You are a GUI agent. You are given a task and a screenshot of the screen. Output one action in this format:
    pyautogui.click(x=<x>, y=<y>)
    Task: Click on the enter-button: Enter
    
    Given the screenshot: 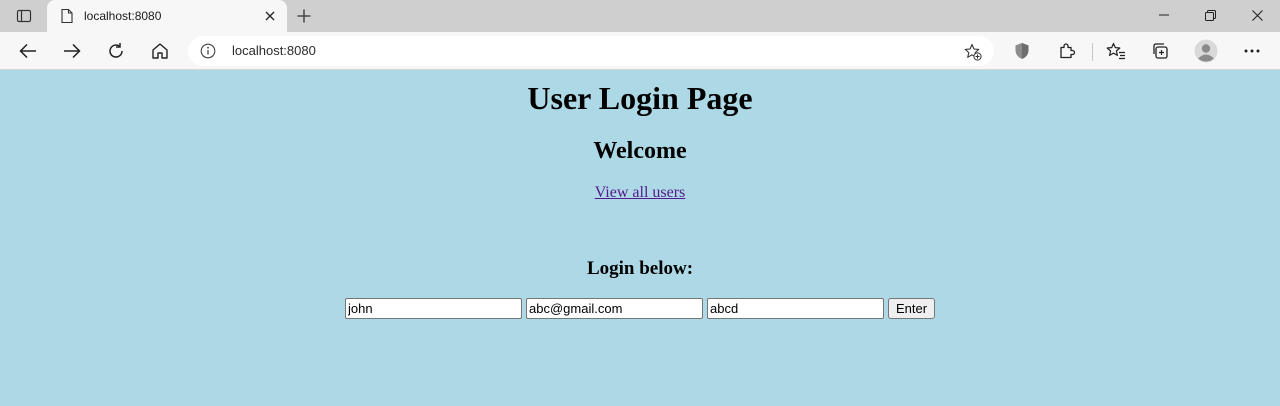 What is the action you would take?
    pyautogui.click(x=911, y=308)
    